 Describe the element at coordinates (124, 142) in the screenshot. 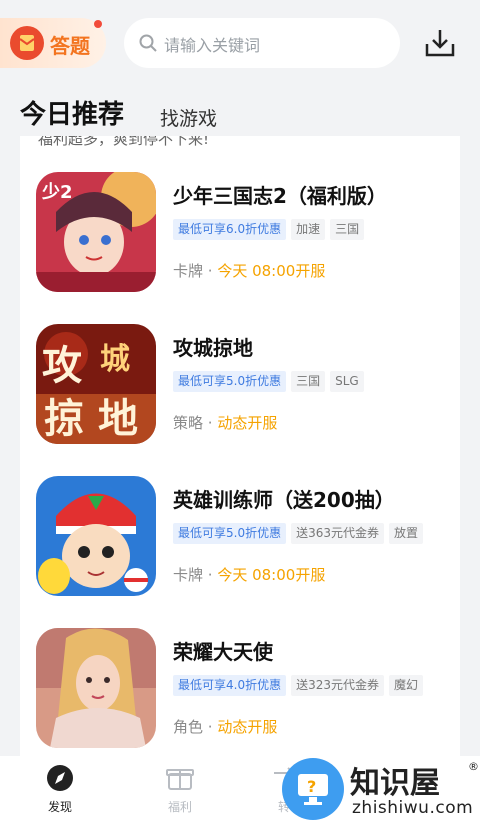

I see `list-intro: 福利超多，爽到停不下来!` at that location.